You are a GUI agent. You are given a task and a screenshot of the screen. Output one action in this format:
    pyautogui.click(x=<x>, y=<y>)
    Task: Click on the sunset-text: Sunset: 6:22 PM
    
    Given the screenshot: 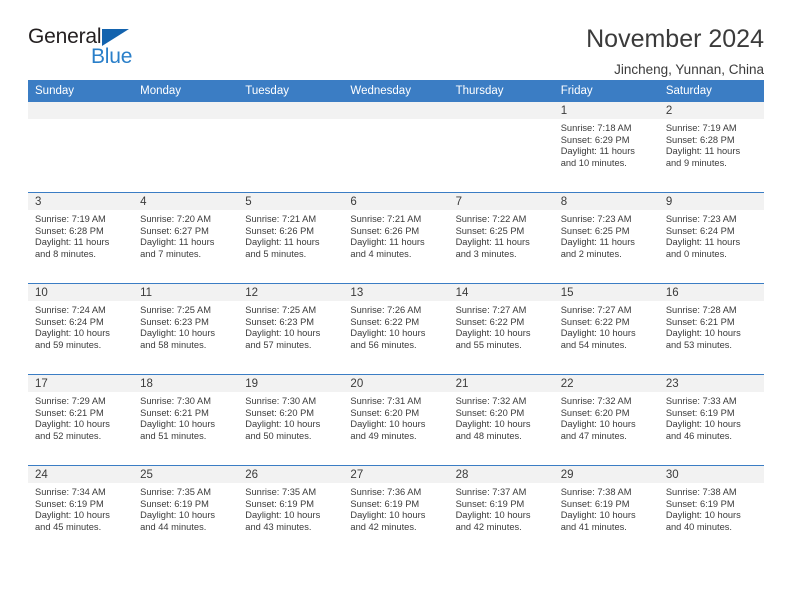 What is the action you would take?
    pyautogui.click(x=595, y=321)
    